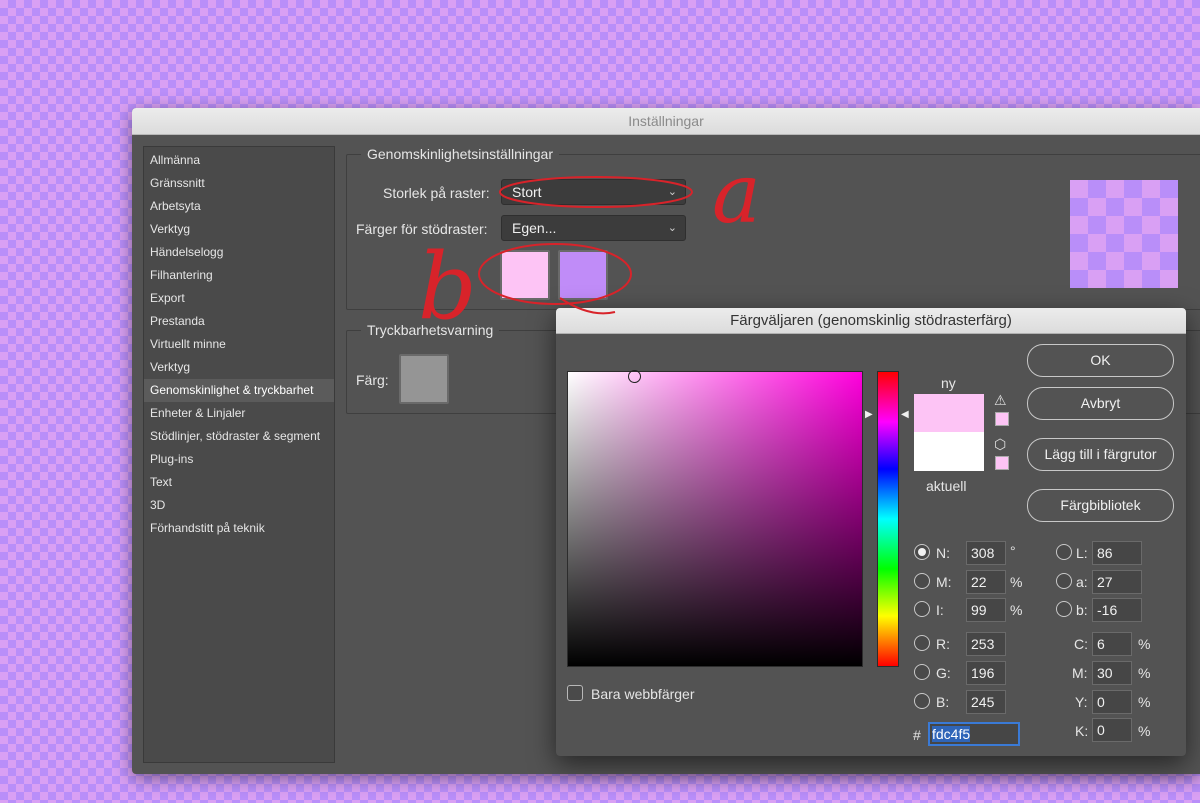 This screenshot has height=803, width=1200. Describe the element at coordinates (239, 482) in the screenshot. I see `sidebar-item-type: Text` at that location.